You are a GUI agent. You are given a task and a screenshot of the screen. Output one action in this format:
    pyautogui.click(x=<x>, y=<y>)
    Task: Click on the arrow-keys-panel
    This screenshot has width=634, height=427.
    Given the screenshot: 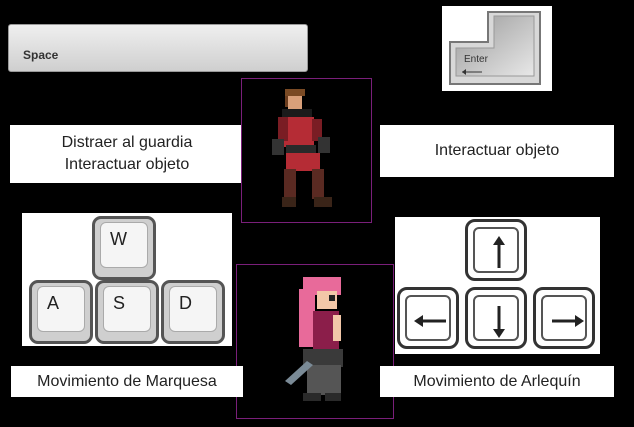 What is the action you would take?
    pyautogui.click(x=497, y=285)
    